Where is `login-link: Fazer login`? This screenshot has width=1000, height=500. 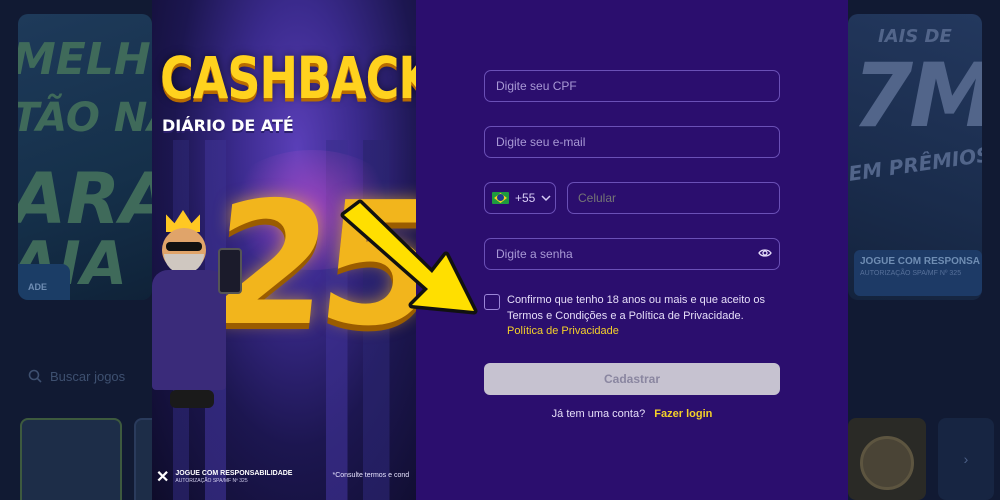 login-link: Fazer login is located at coordinates (683, 414).